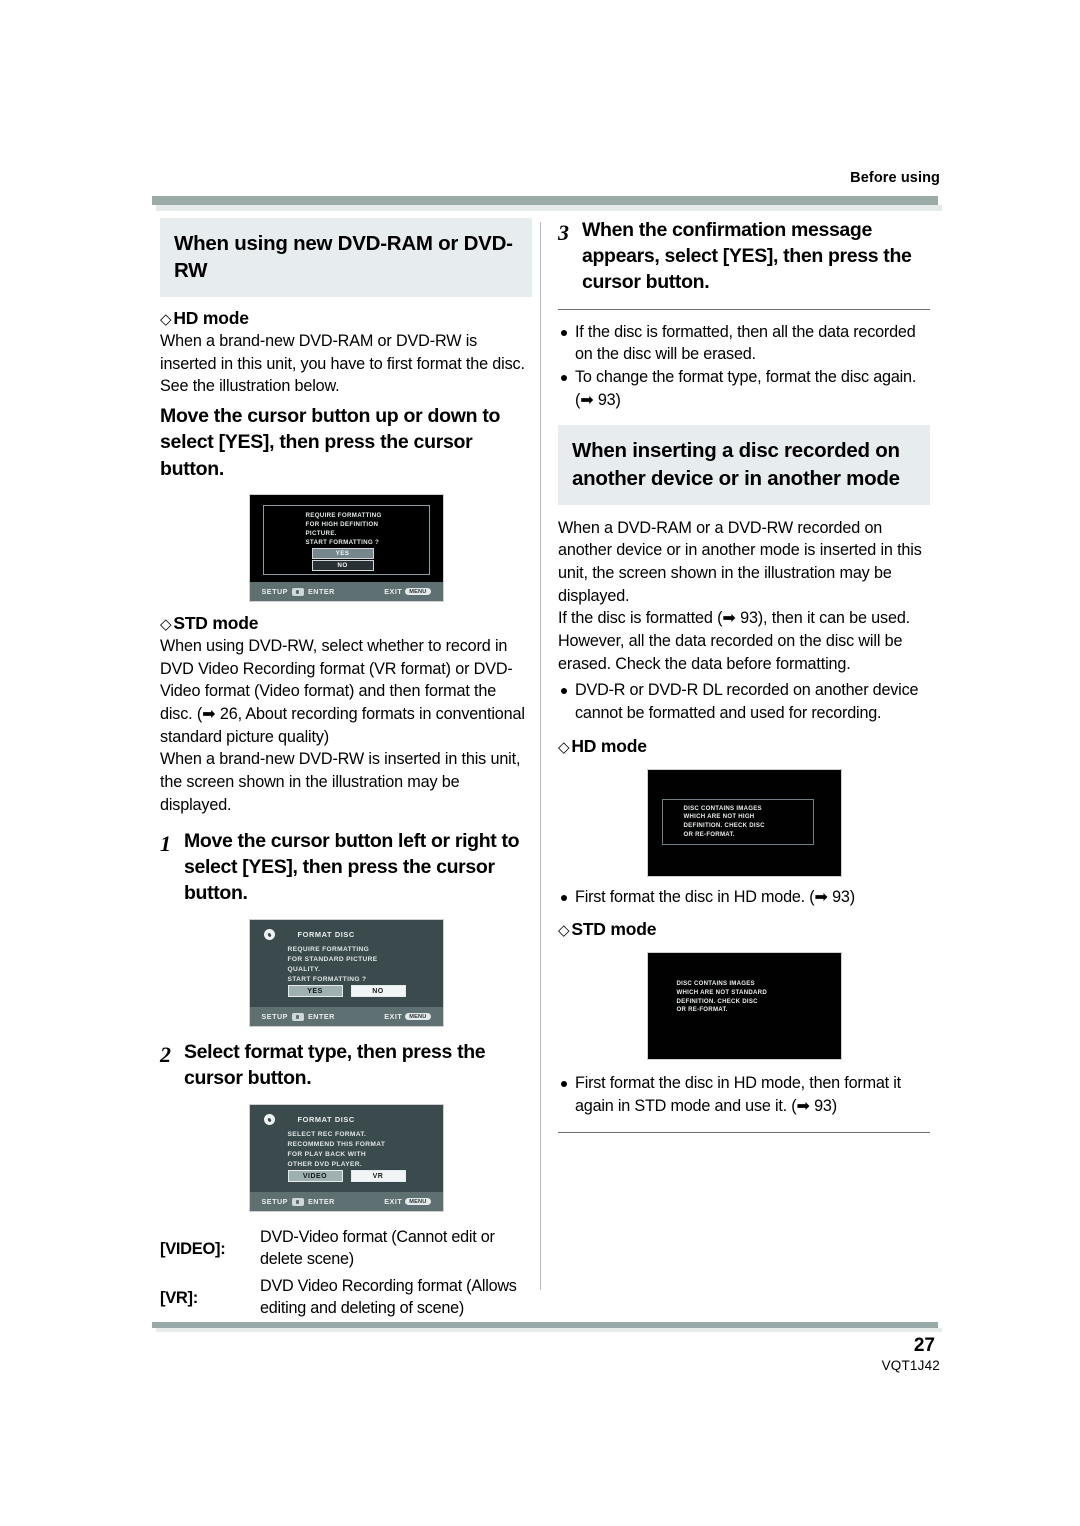 The height and width of the screenshot is (1526, 1080). I want to click on step-2-screen-line-4: OTHER DVD PLAYER., so click(325, 1165).